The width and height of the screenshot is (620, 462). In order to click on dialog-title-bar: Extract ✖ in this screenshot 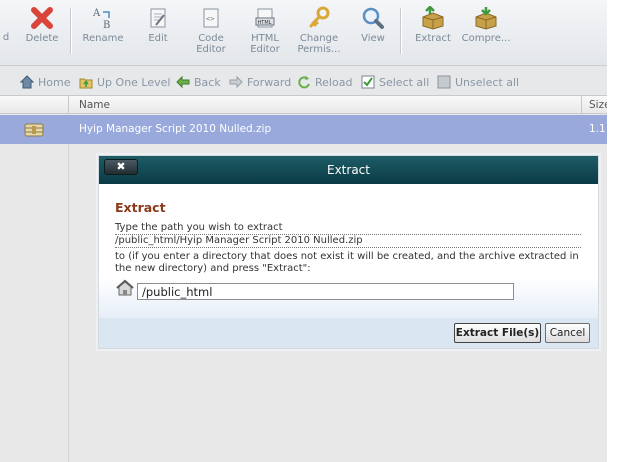, I will do `click(348, 170)`.